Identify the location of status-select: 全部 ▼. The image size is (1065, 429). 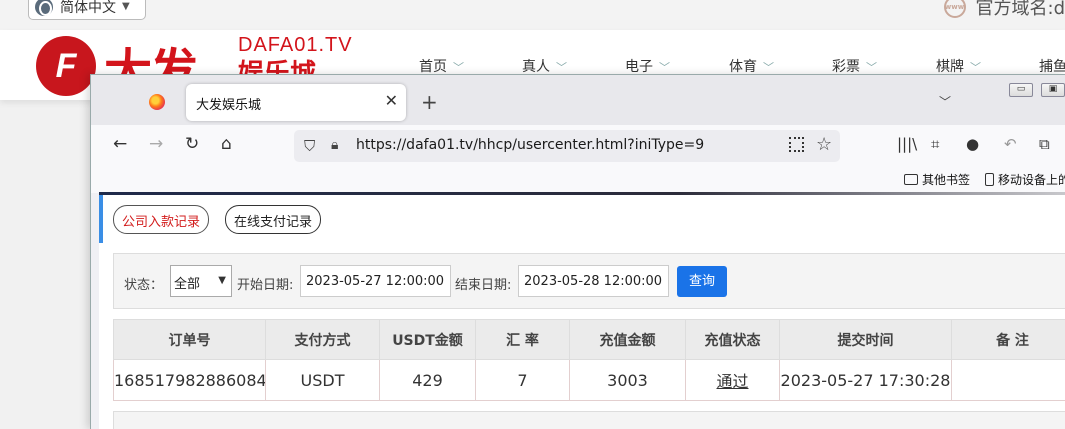
(201, 281).